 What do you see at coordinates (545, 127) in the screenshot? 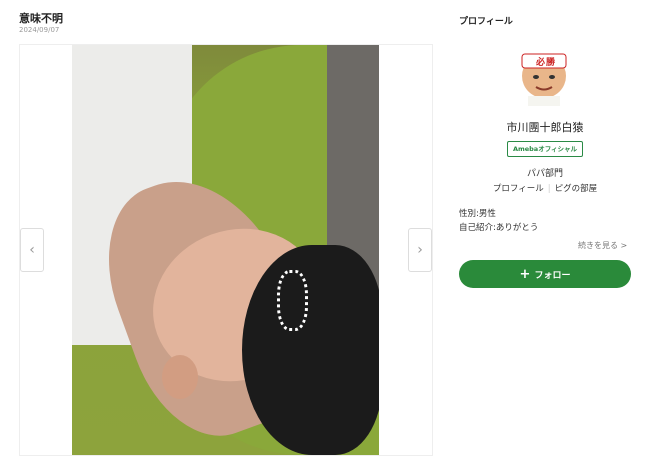
I see `profile-name: 市川團十郎白猿` at bounding box center [545, 127].